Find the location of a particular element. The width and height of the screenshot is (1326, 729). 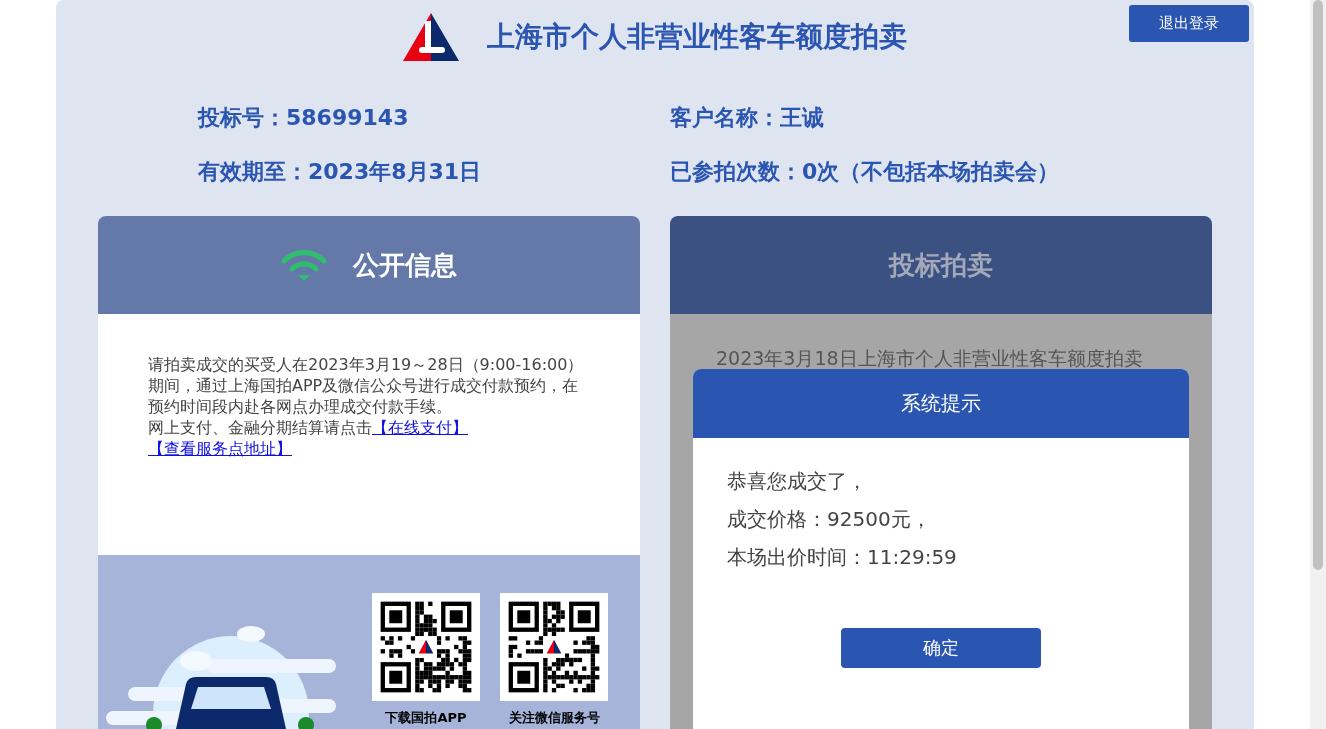

panel-title: 公开信息 is located at coordinates (405, 265).